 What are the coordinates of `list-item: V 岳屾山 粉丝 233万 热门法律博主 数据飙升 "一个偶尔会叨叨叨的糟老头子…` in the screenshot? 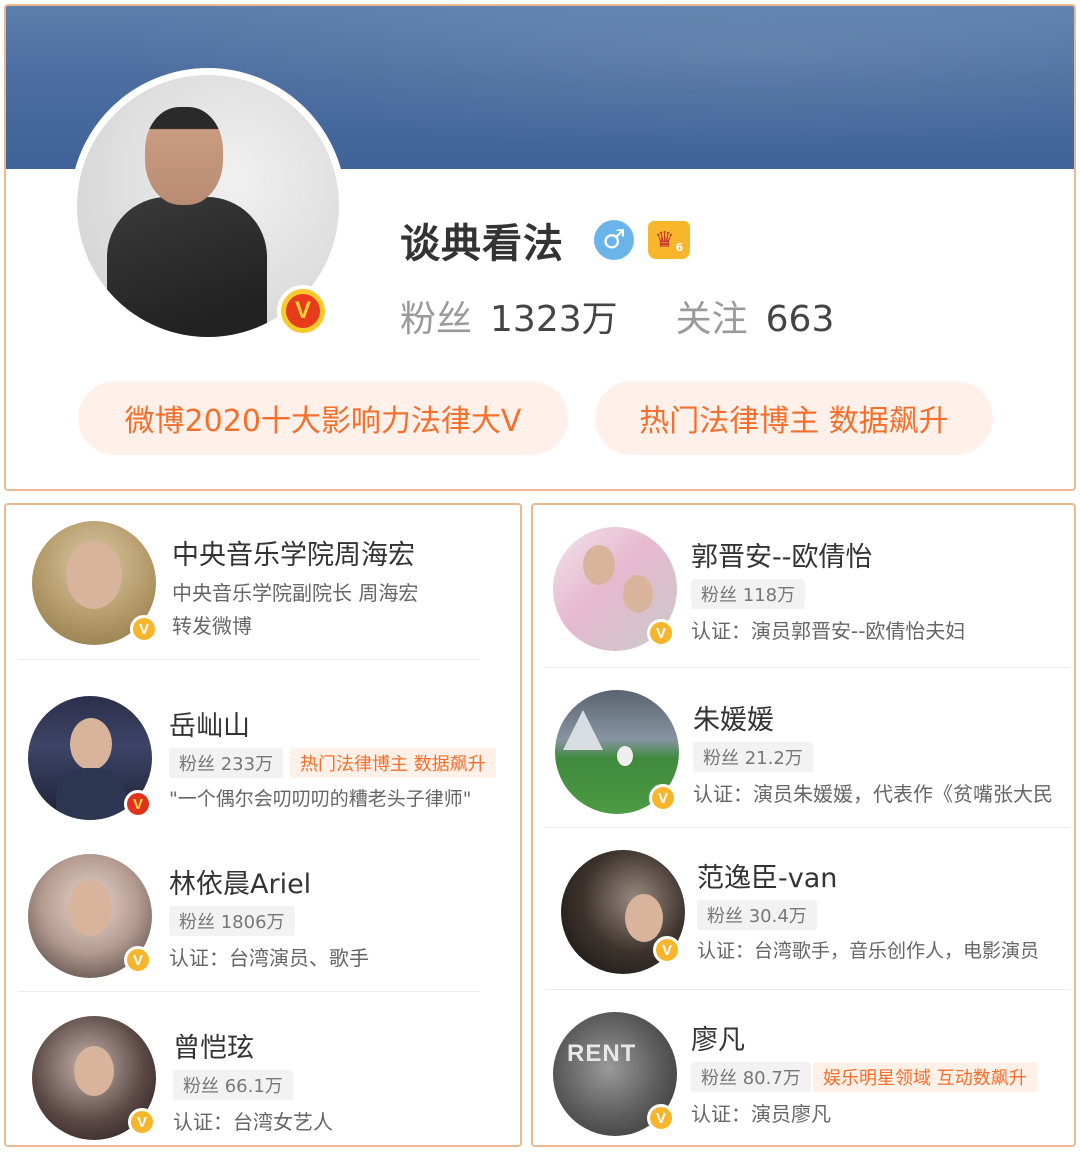 It's located at (263, 746).